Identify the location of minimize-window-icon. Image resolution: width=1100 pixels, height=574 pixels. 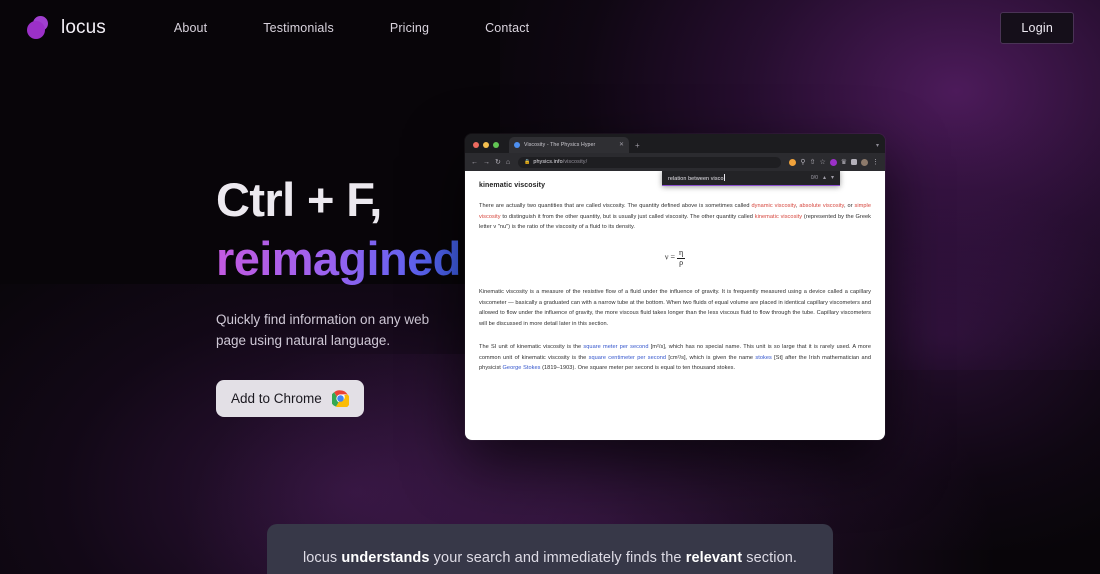
(486, 145).